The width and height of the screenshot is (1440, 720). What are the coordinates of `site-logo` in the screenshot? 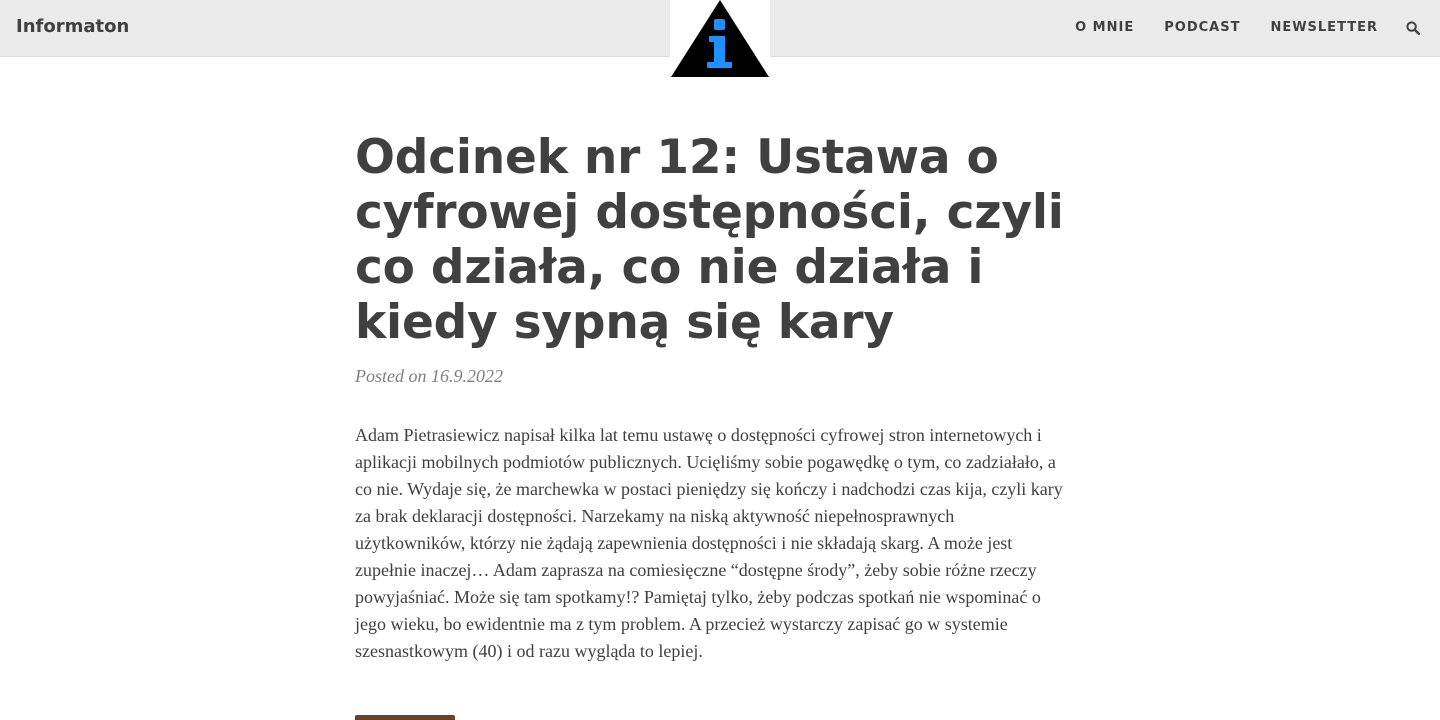 It's located at (720, 39).